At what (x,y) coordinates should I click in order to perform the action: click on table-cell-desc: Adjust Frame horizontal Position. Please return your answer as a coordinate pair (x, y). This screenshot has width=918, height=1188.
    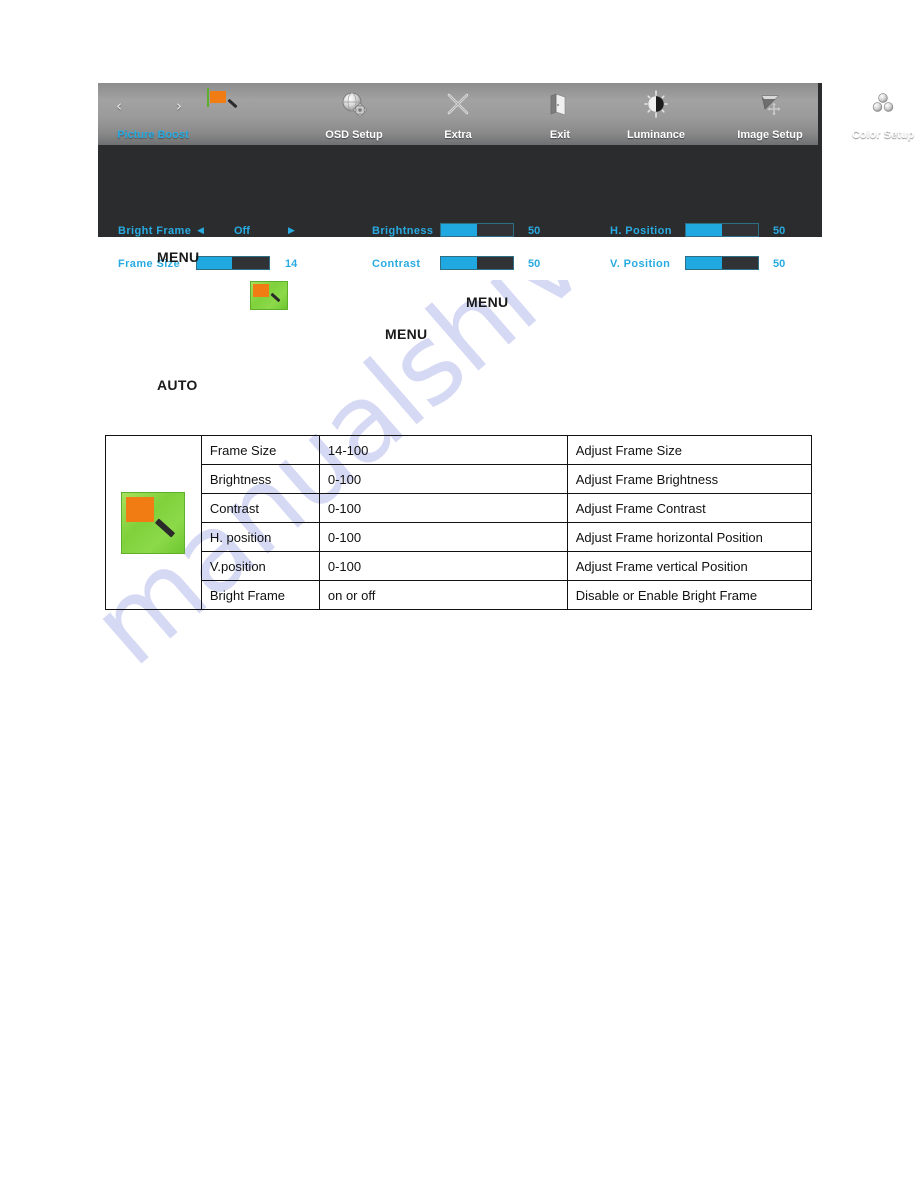
    Looking at the image, I should click on (689, 537).